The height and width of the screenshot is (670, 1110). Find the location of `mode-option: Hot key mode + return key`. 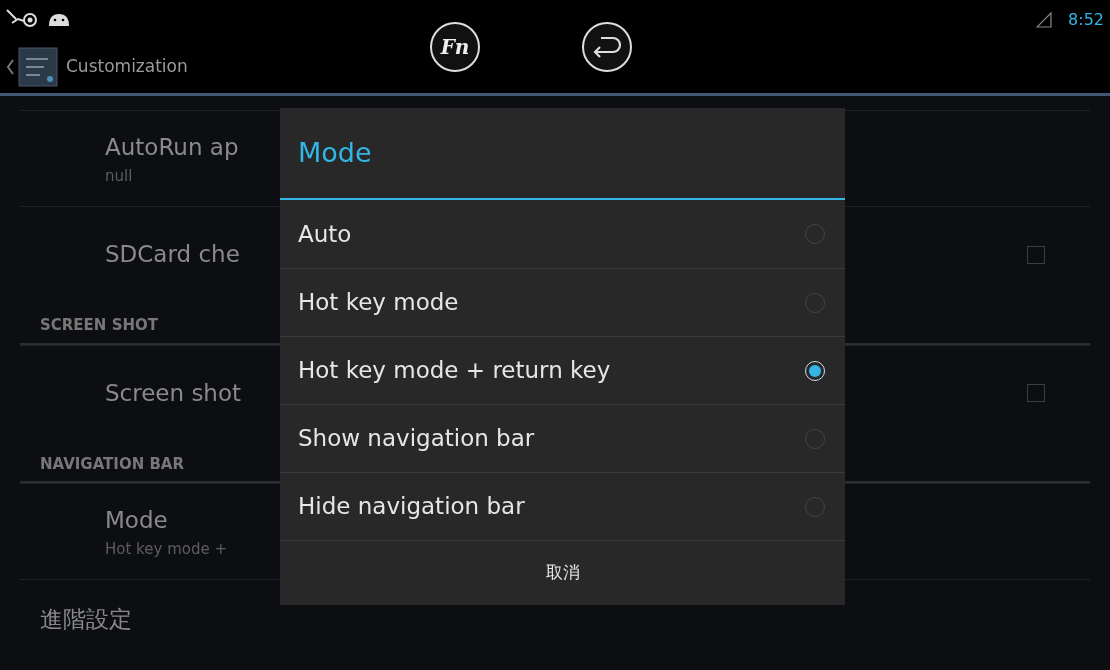

mode-option: Hot key mode + return key is located at coordinates (562, 370).